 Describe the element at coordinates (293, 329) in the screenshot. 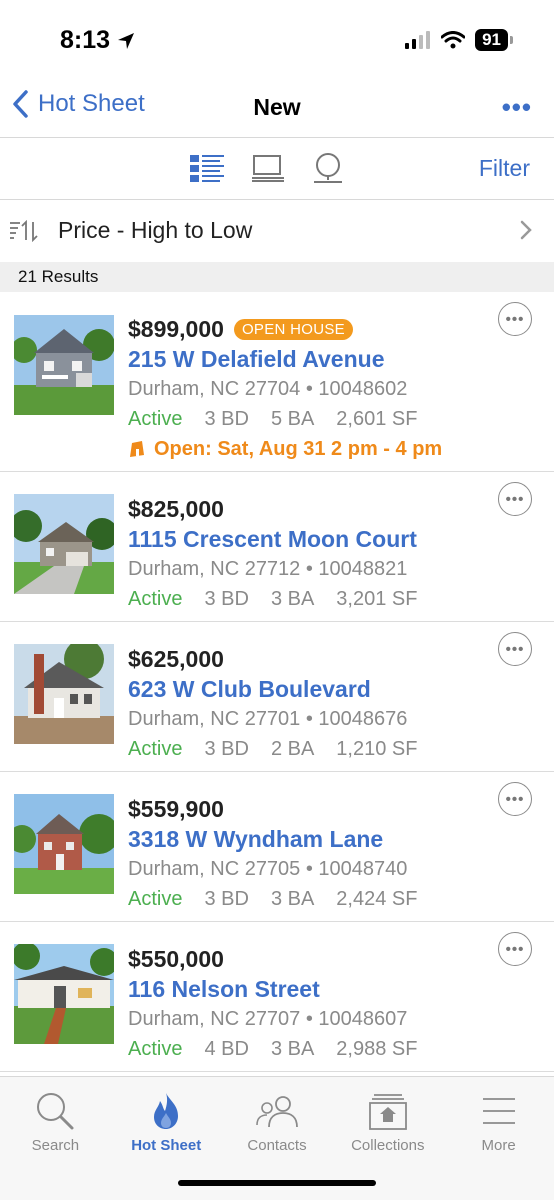

I see `open-house-badge: OPEN HOUSE` at that location.